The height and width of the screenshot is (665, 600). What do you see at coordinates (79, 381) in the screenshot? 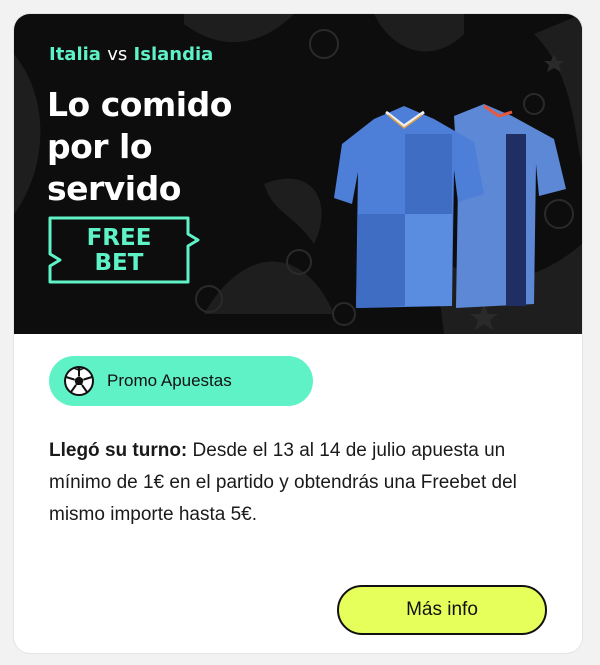
I see `soccer-ball-icon` at bounding box center [79, 381].